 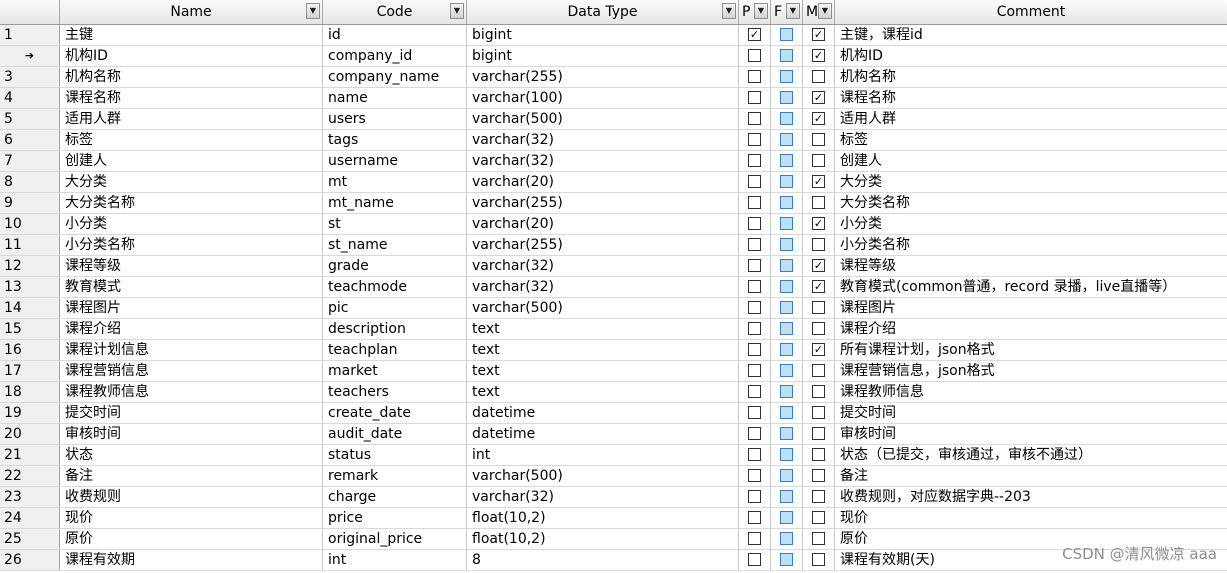 I want to click on cell-code: name, so click(x=395, y=98).